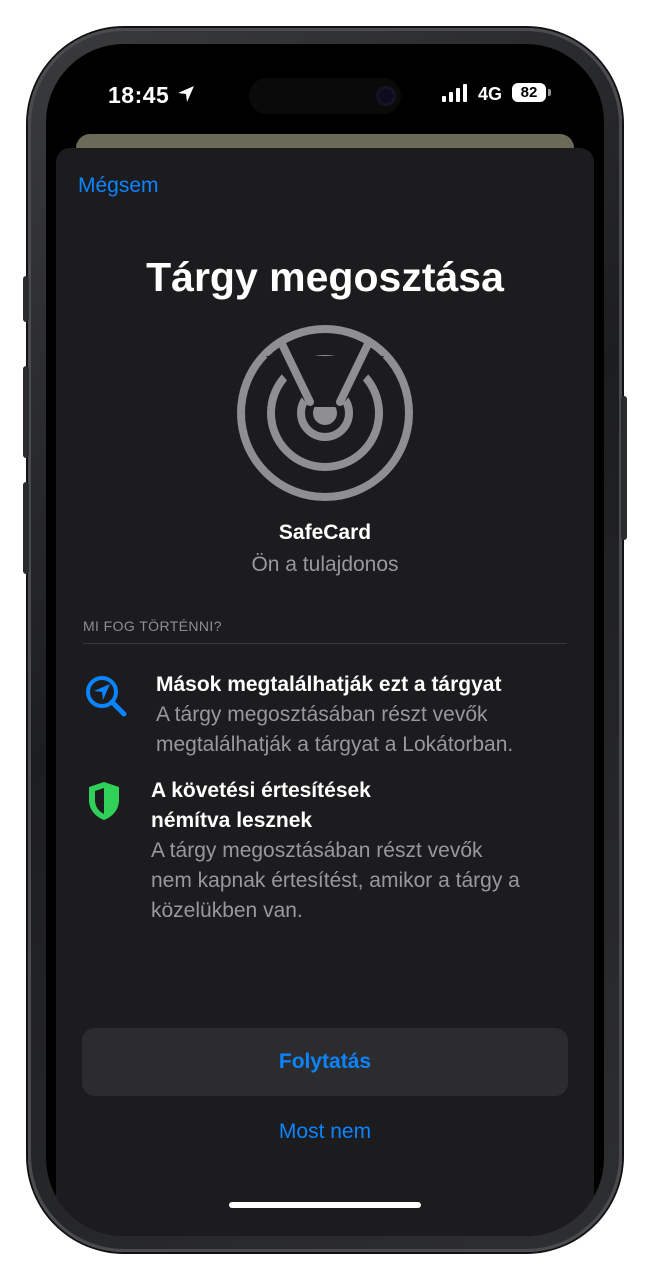 The height and width of the screenshot is (1280, 650). What do you see at coordinates (325, 643) in the screenshot?
I see `section-divider` at bounding box center [325, 643].